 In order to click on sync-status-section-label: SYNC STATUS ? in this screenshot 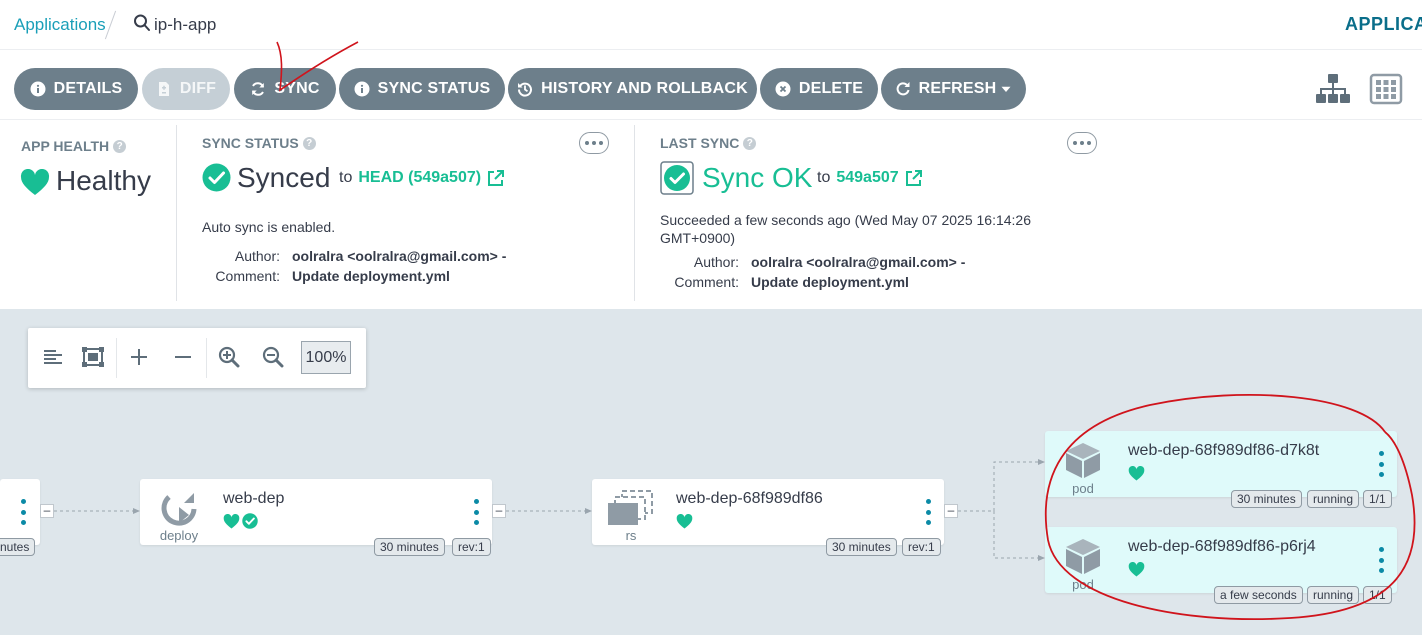, I will do `click(259, 143)`.